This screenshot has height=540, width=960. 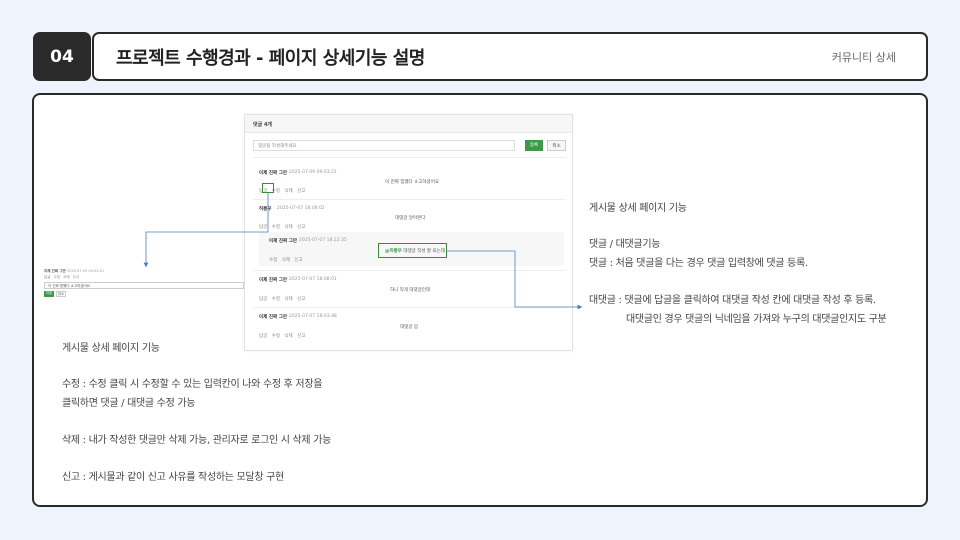 What do you see at coordinates (410, 218) in the screenshot?
I see `comment-body: 대댓글 달아본다` at bounding box center [410, 218].